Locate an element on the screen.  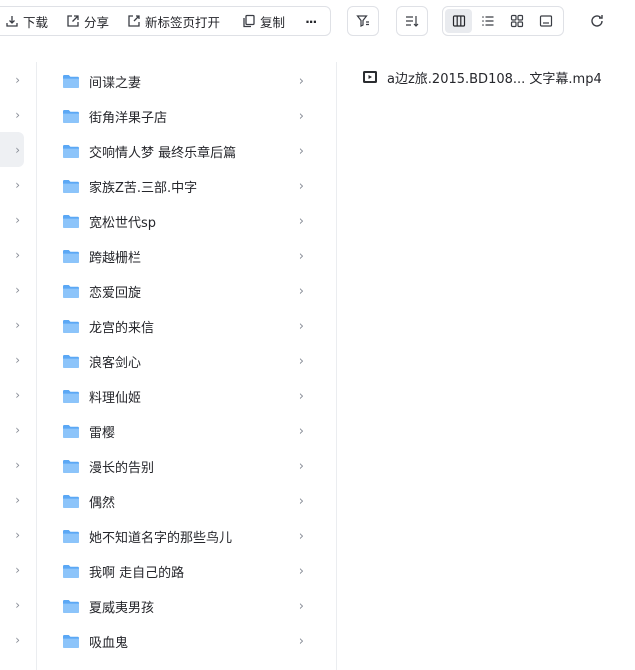
folder-row: 吸血鬼 › is located at coordinates (184, 641).